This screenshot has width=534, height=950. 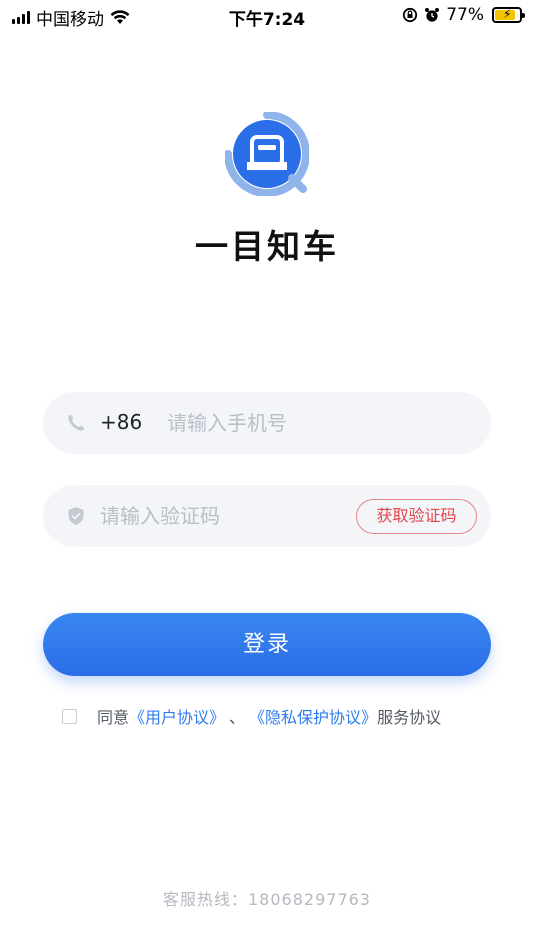 What do you see at coordinates (76, 516) in the screenshot?
I see `shield-icon` at bounding box center [76, 516].